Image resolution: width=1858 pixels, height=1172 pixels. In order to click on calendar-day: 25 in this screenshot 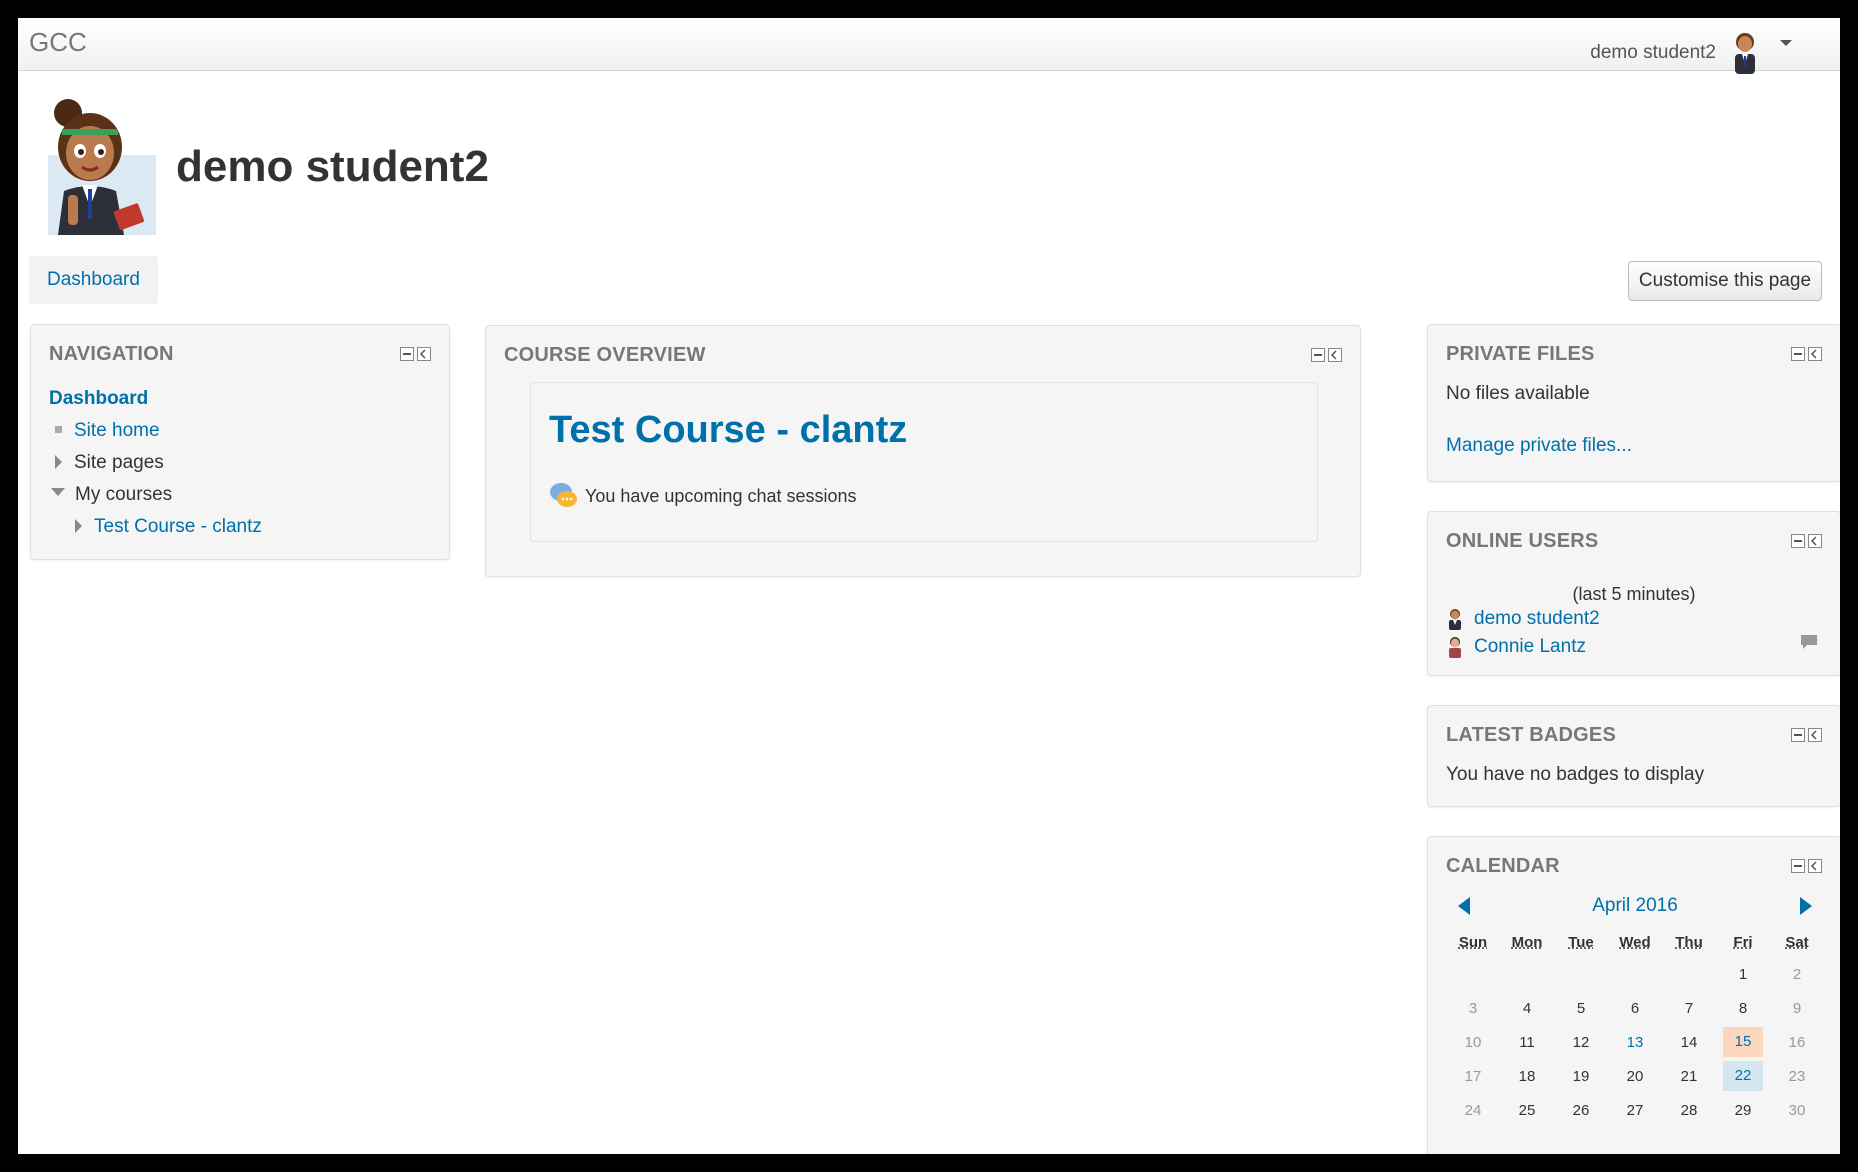, I will do `click(1527, 1110)`.